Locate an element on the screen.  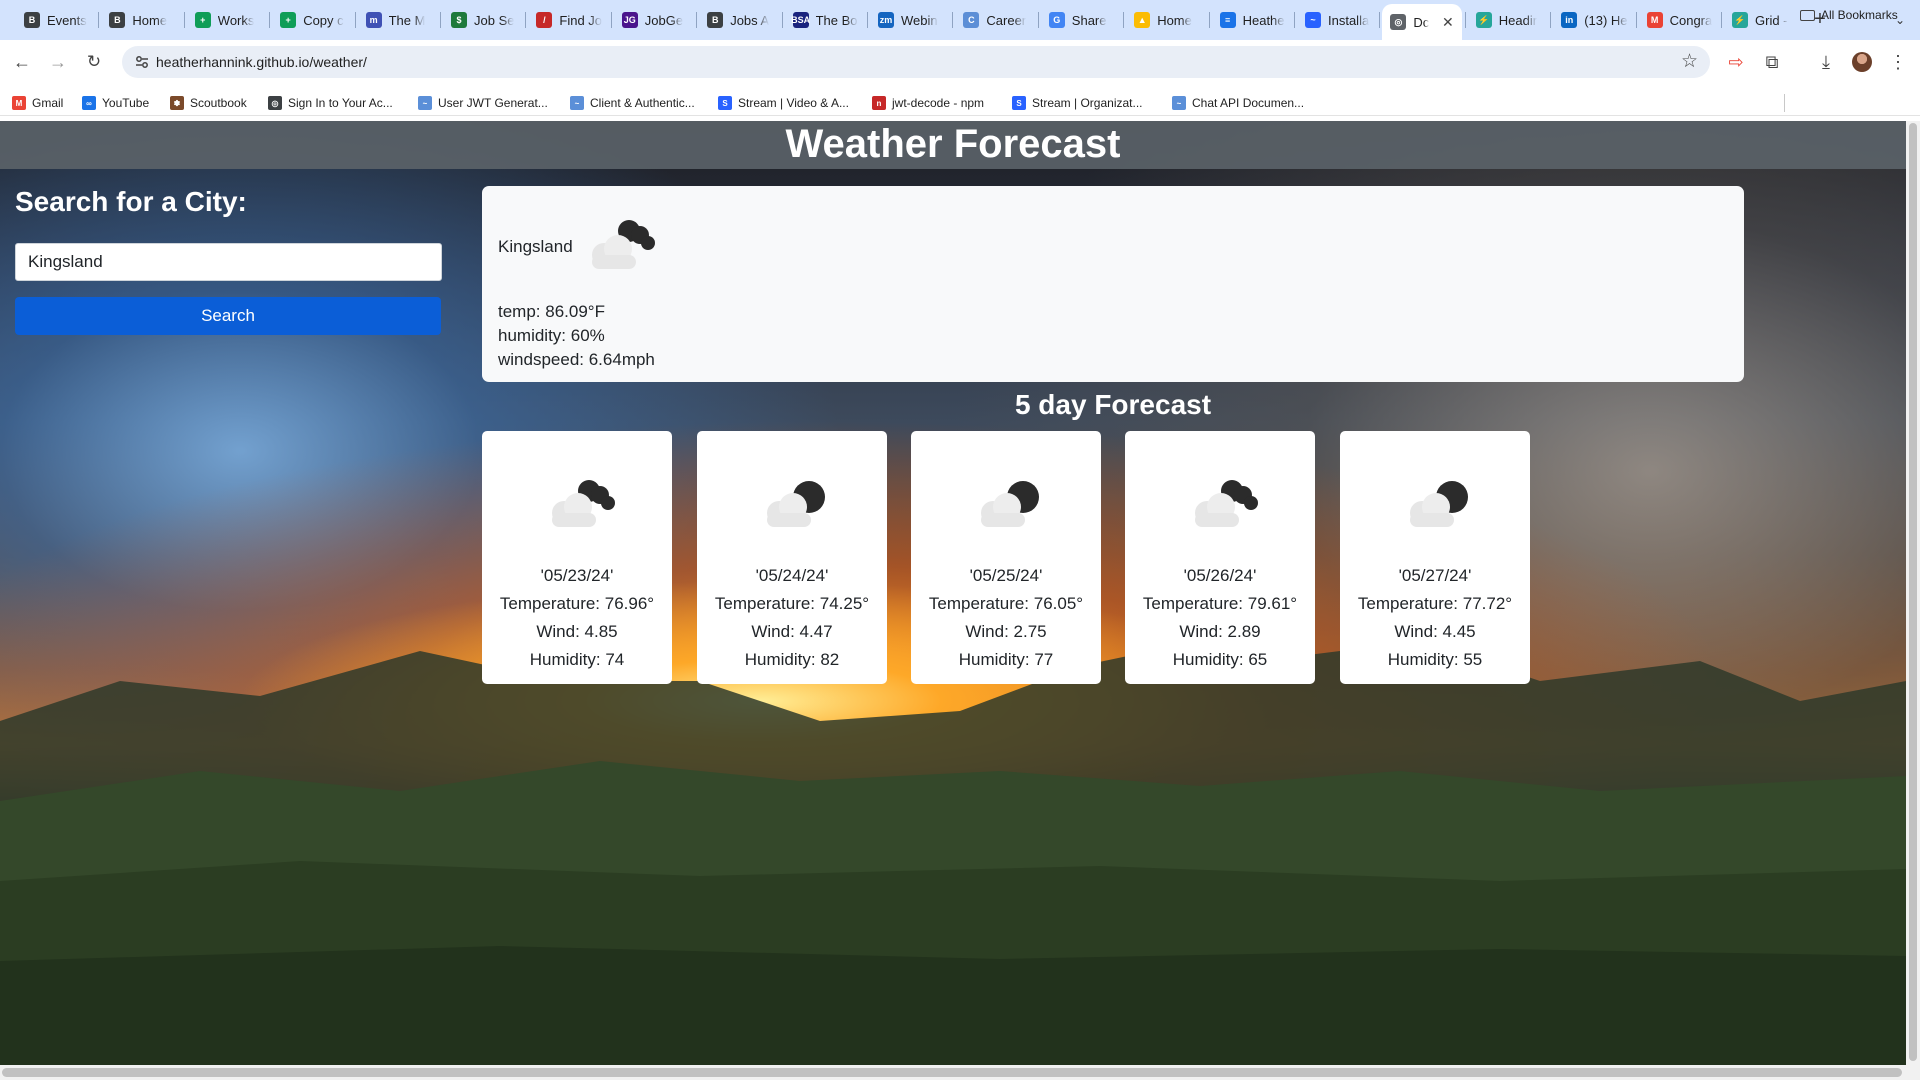
all-bookmarks-folder: All Bookmarks is located at coordinates (1849, 15).